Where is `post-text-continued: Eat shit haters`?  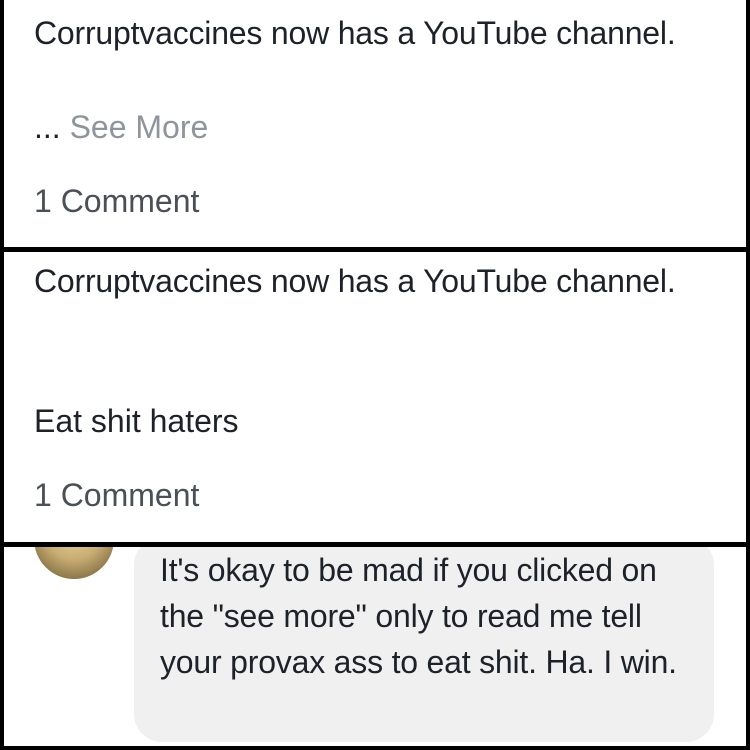 post-text-continued: Eat shit haters is located at coordinates (136, 421).